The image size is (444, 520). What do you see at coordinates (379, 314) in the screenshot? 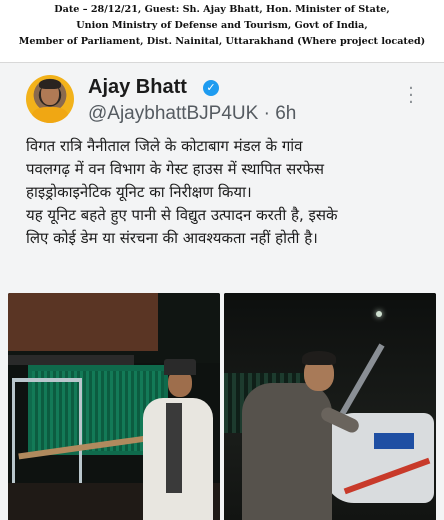
I see `night-light` at bounding box center [379, 314].